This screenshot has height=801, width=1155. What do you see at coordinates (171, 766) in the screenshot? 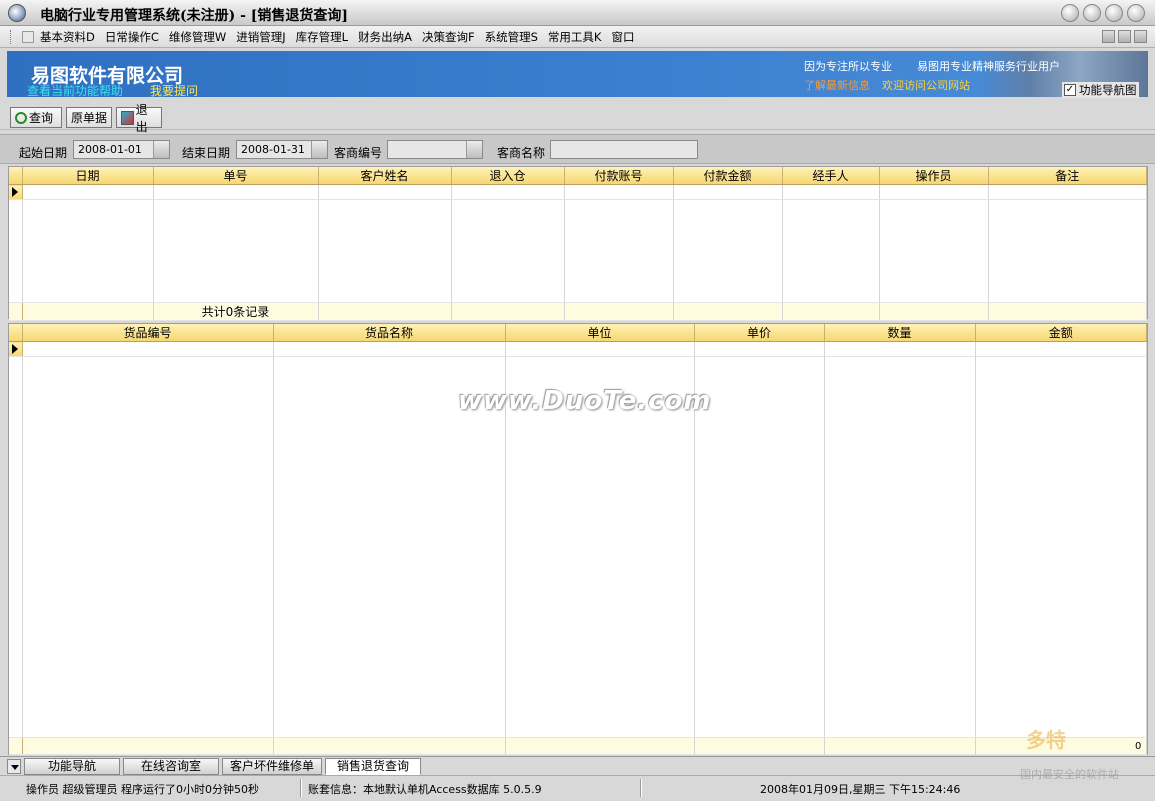
I see `tab-online-consult: 在线咨询室` at bounding box center [171, 766].